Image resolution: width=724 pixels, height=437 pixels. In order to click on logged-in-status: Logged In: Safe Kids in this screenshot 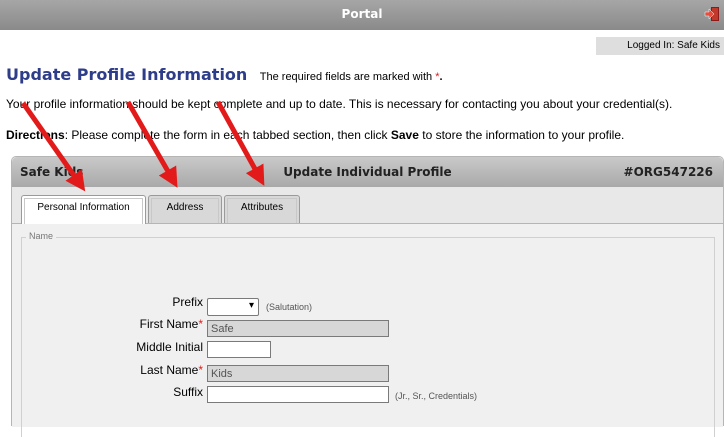, I will do `click(660, 46)`.